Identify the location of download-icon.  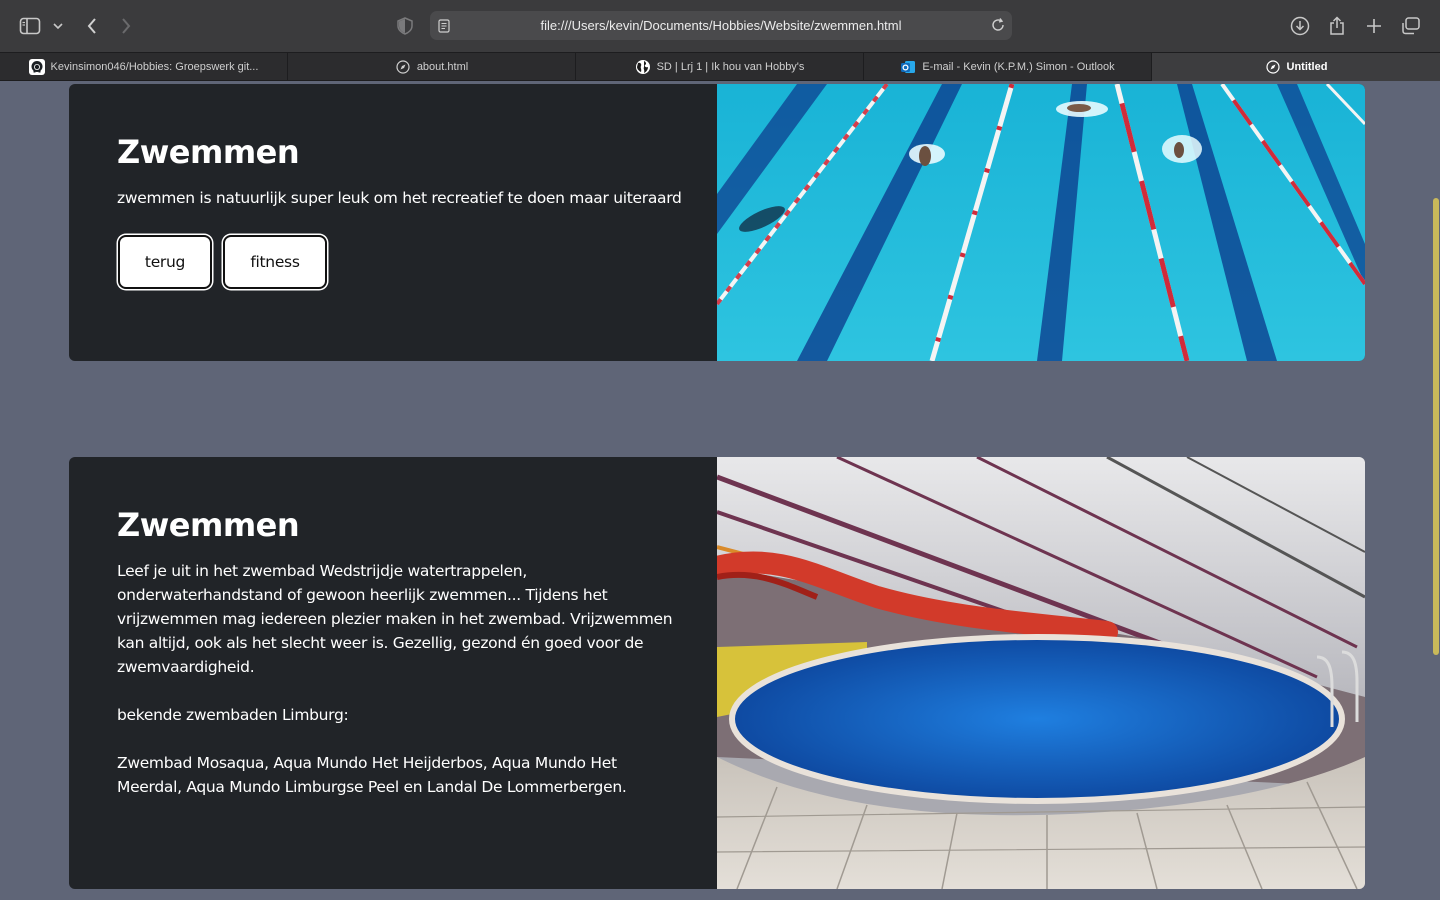
(1300, 26).